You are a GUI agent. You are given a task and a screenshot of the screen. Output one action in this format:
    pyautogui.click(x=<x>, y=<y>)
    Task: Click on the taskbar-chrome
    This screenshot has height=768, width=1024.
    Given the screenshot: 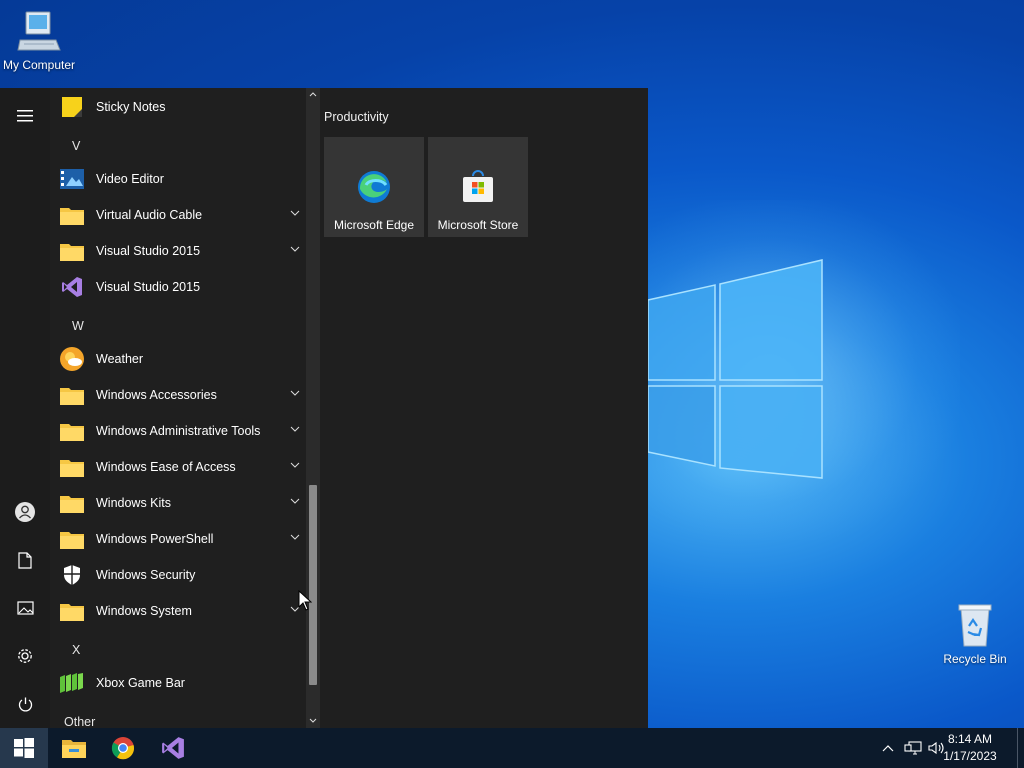 What is the action you would take?
    pyautogui.click(x=123, y=748)
    